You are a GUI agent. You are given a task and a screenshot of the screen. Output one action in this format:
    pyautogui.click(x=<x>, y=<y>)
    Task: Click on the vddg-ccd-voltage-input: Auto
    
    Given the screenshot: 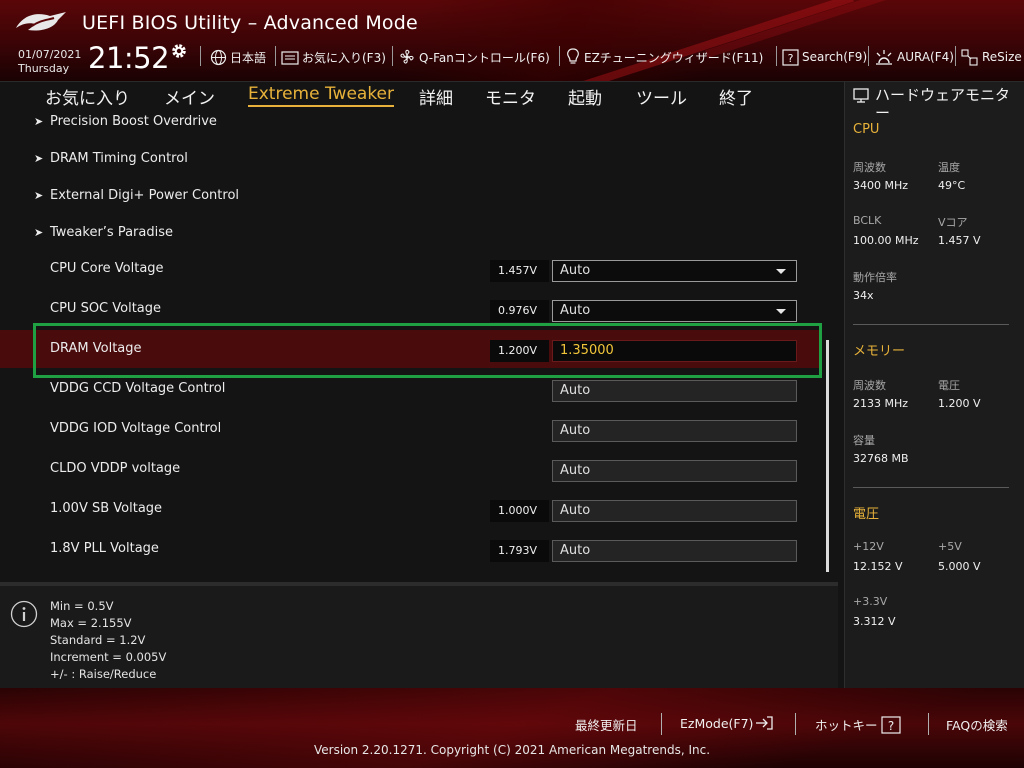 What is the action you would take?
    pyautogui.click(x=674, y=391)
    